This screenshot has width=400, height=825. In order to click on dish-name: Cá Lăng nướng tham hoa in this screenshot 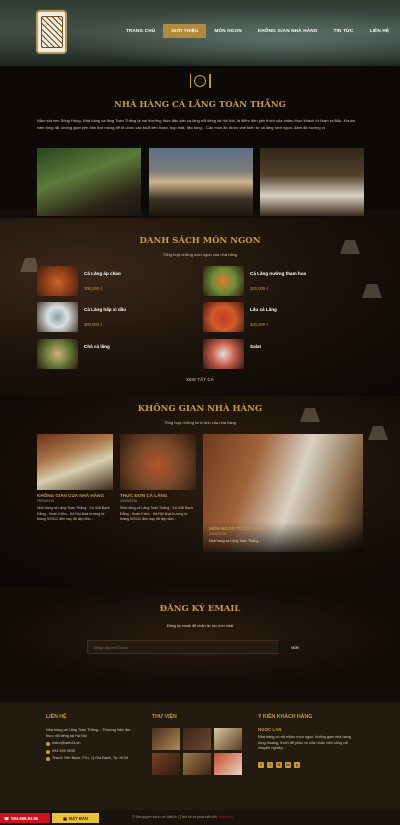, I will do `click(278, 273)`.